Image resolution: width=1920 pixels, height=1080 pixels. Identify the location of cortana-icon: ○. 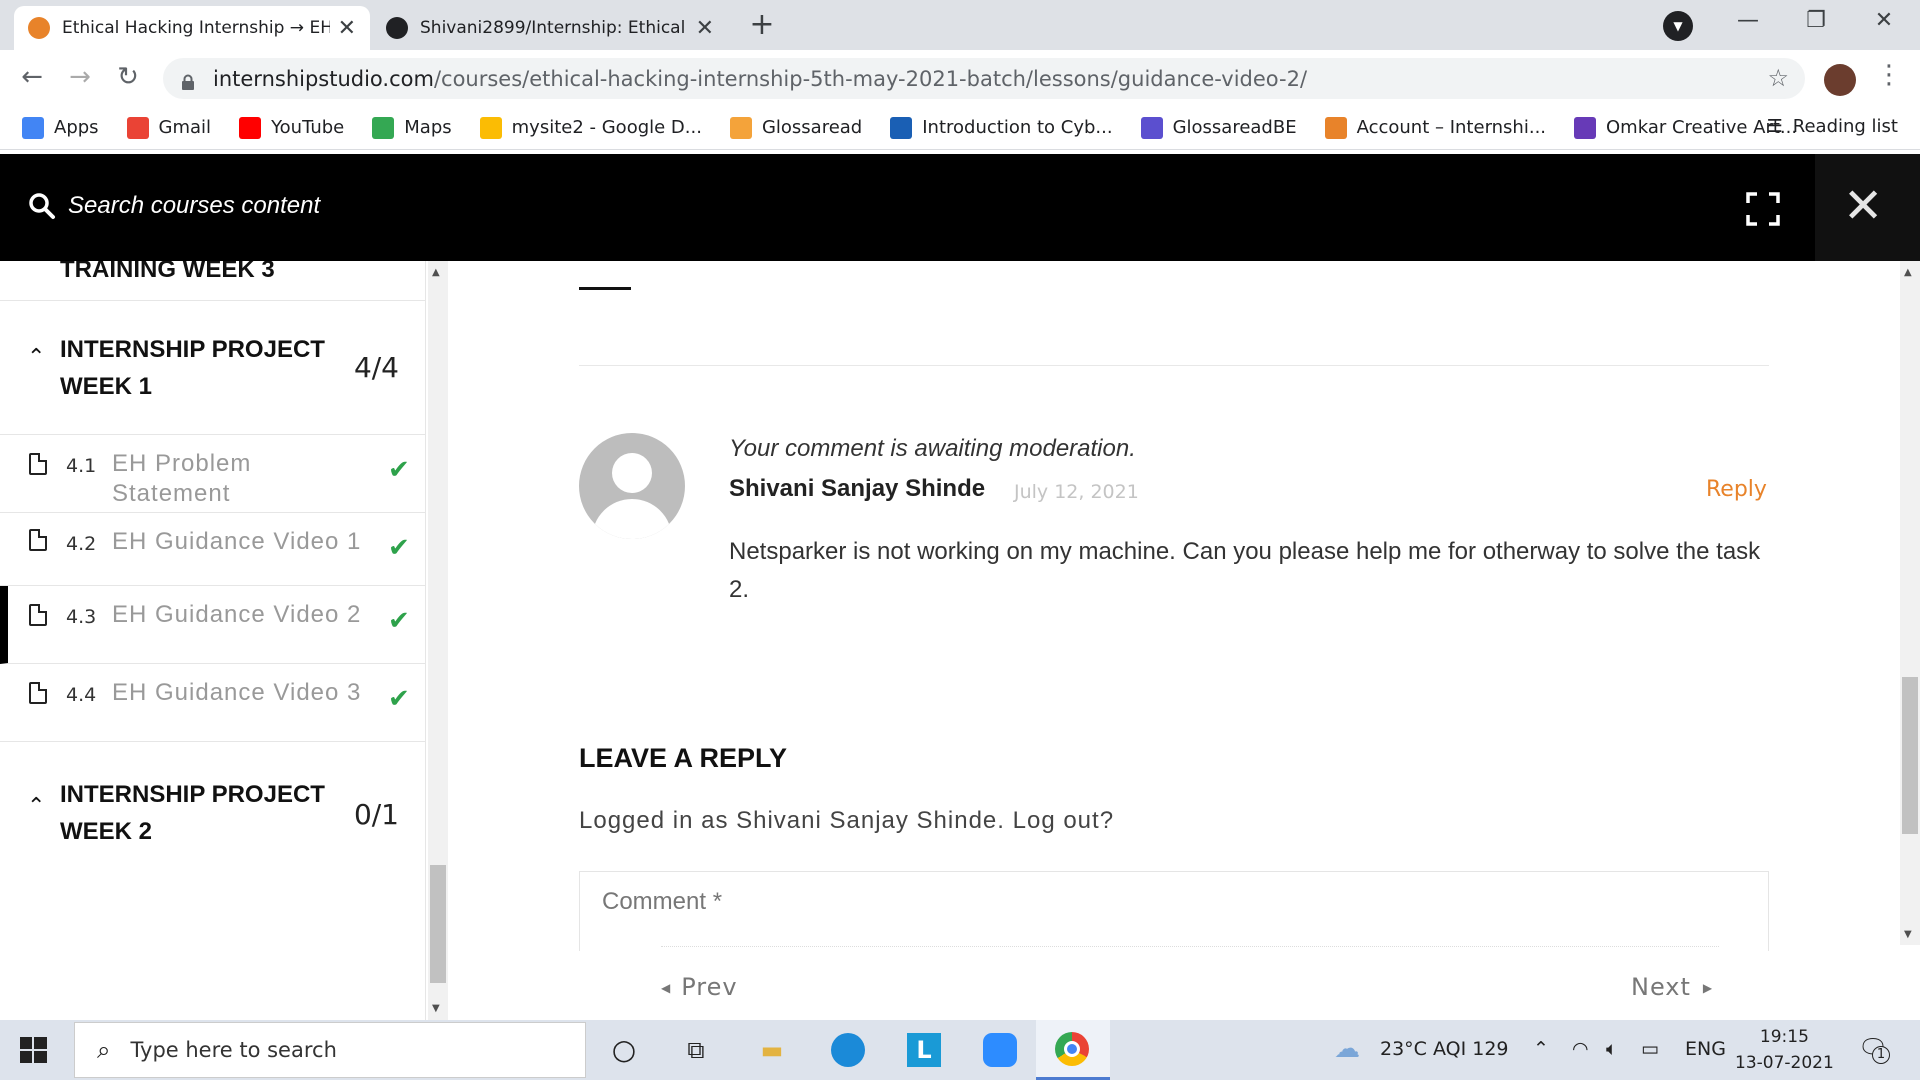
(624, 1050).